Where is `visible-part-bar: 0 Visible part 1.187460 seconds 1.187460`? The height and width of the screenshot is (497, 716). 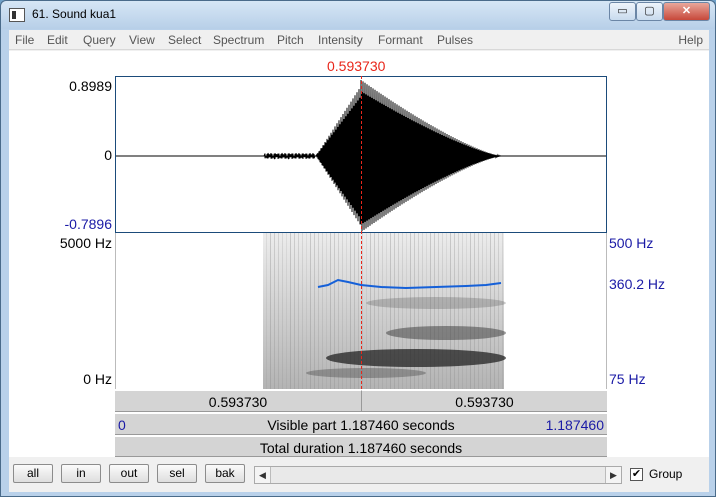 visible-part-bar: 0 Visible part 1.187460 seconds 1.187460 is located at coordinates (361, 424).